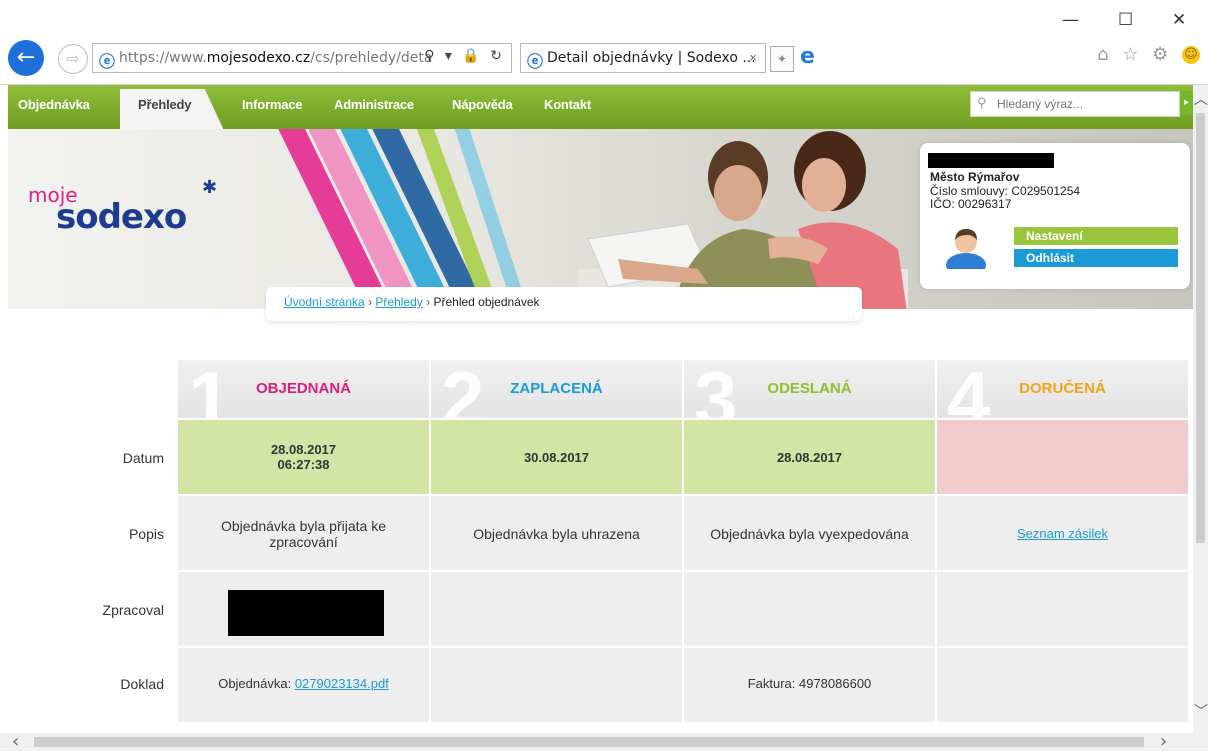  What do you see at coordinates (567, 104) in the screenshot?
I see `menu-item-kontakt: Kontakt` at bounding box center [567, 104].